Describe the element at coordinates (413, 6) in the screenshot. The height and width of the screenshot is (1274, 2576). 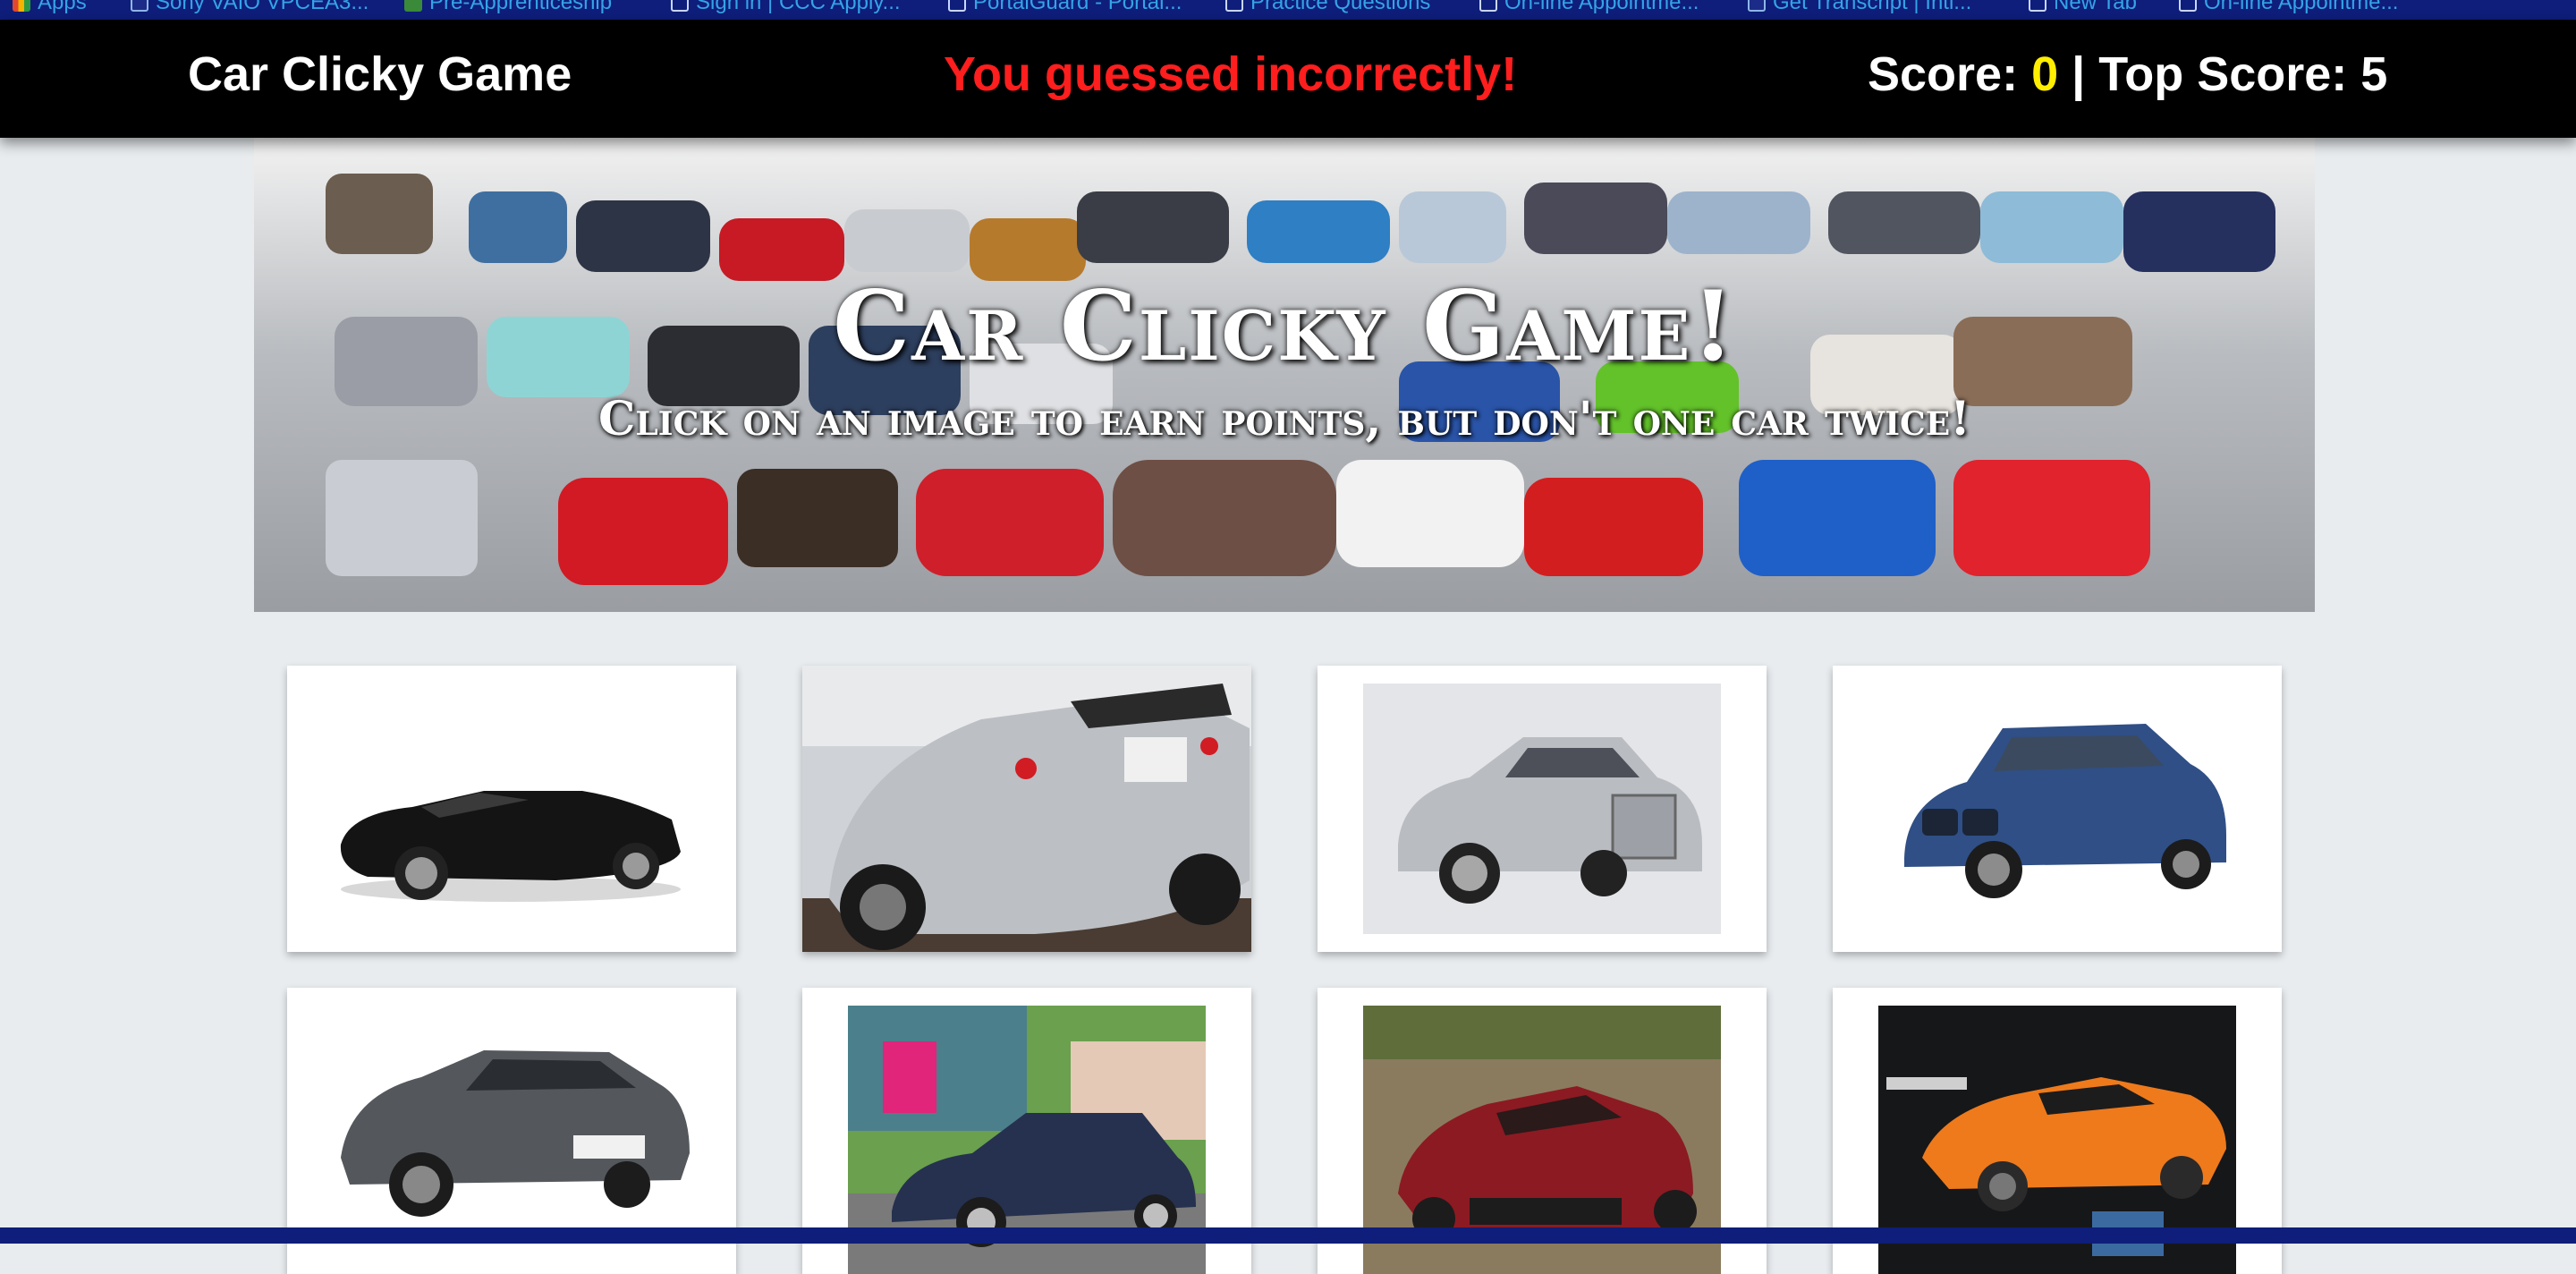
I see `leaf-icon` at that location.